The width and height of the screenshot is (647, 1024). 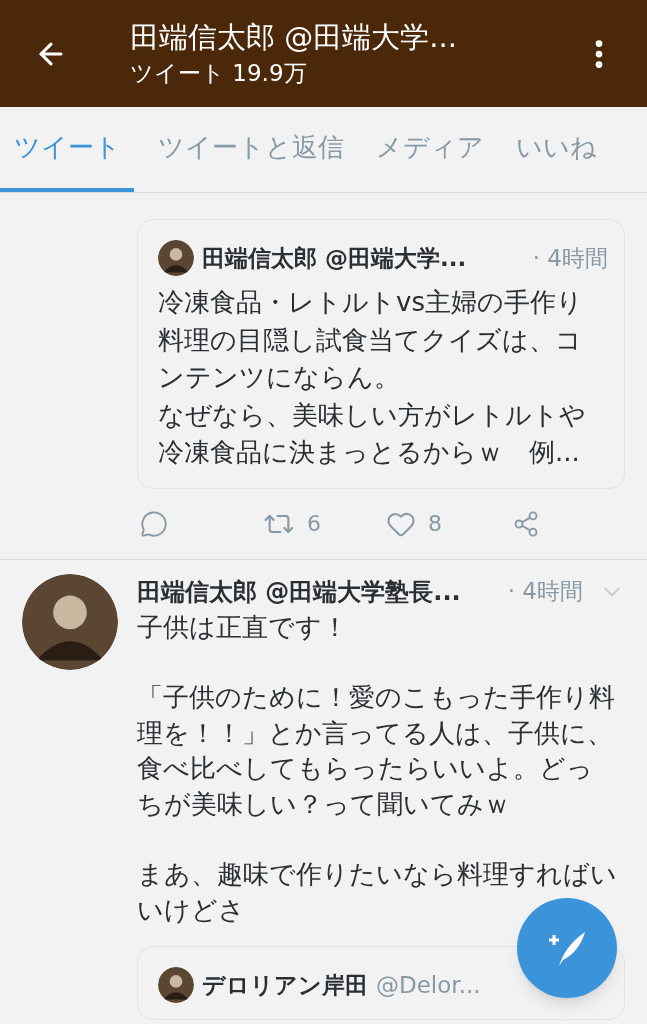 What do you see at coordinates (377, 892) in the screenshot?
I see `tweet-text: まあ、趣味で作りたいなら料理すればいいけどさ` at bounding box center [377, 892].